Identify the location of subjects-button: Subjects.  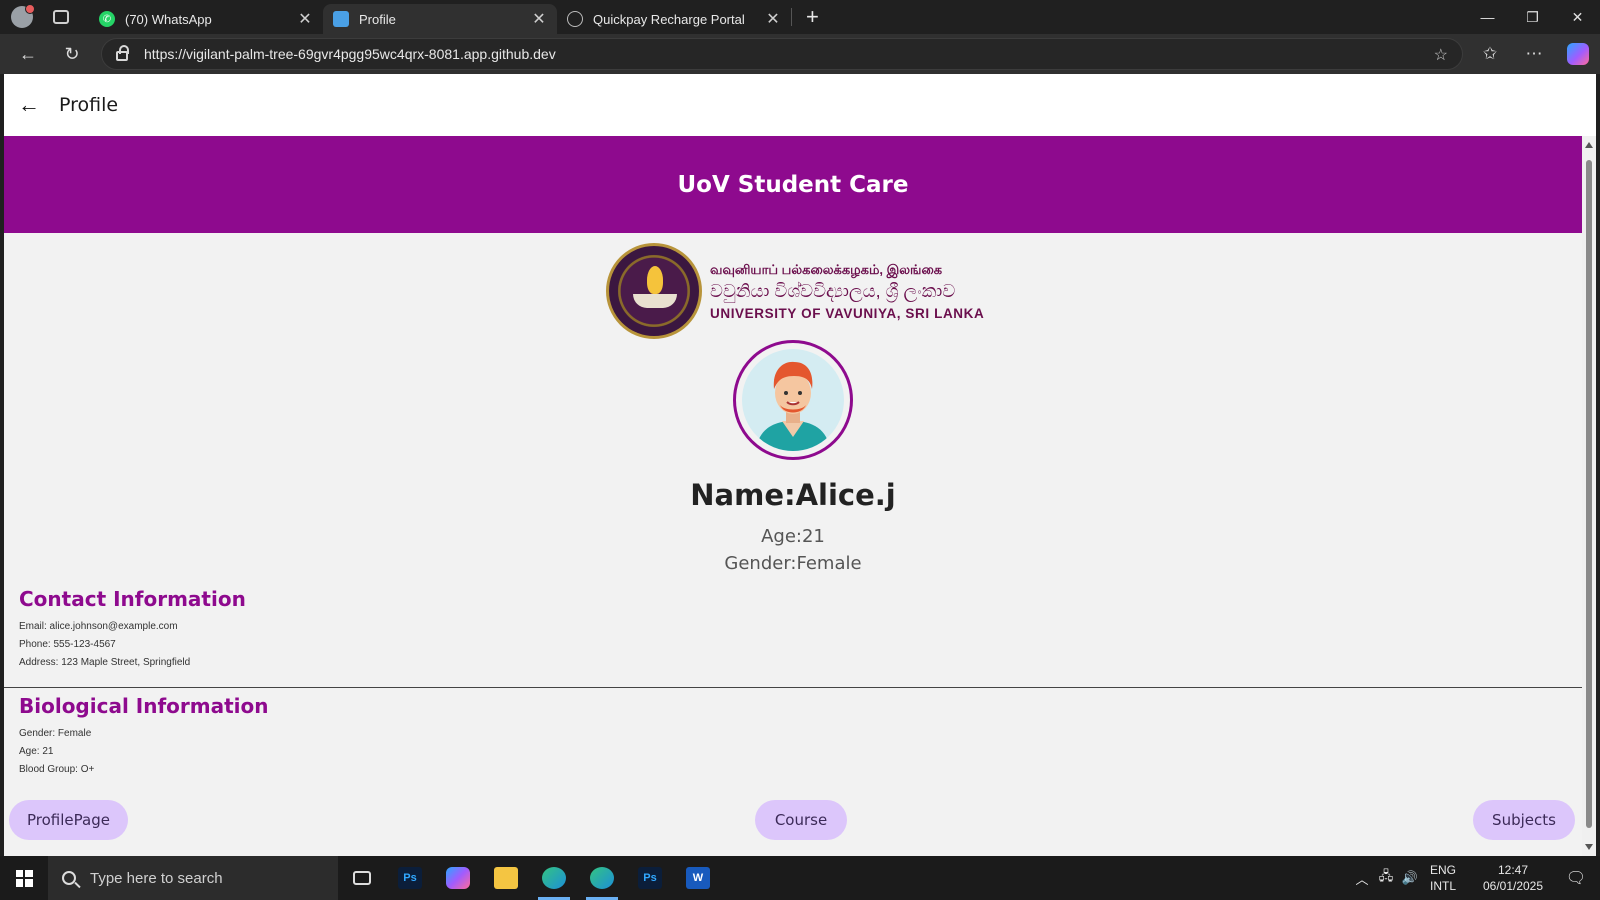
(1524, 820).